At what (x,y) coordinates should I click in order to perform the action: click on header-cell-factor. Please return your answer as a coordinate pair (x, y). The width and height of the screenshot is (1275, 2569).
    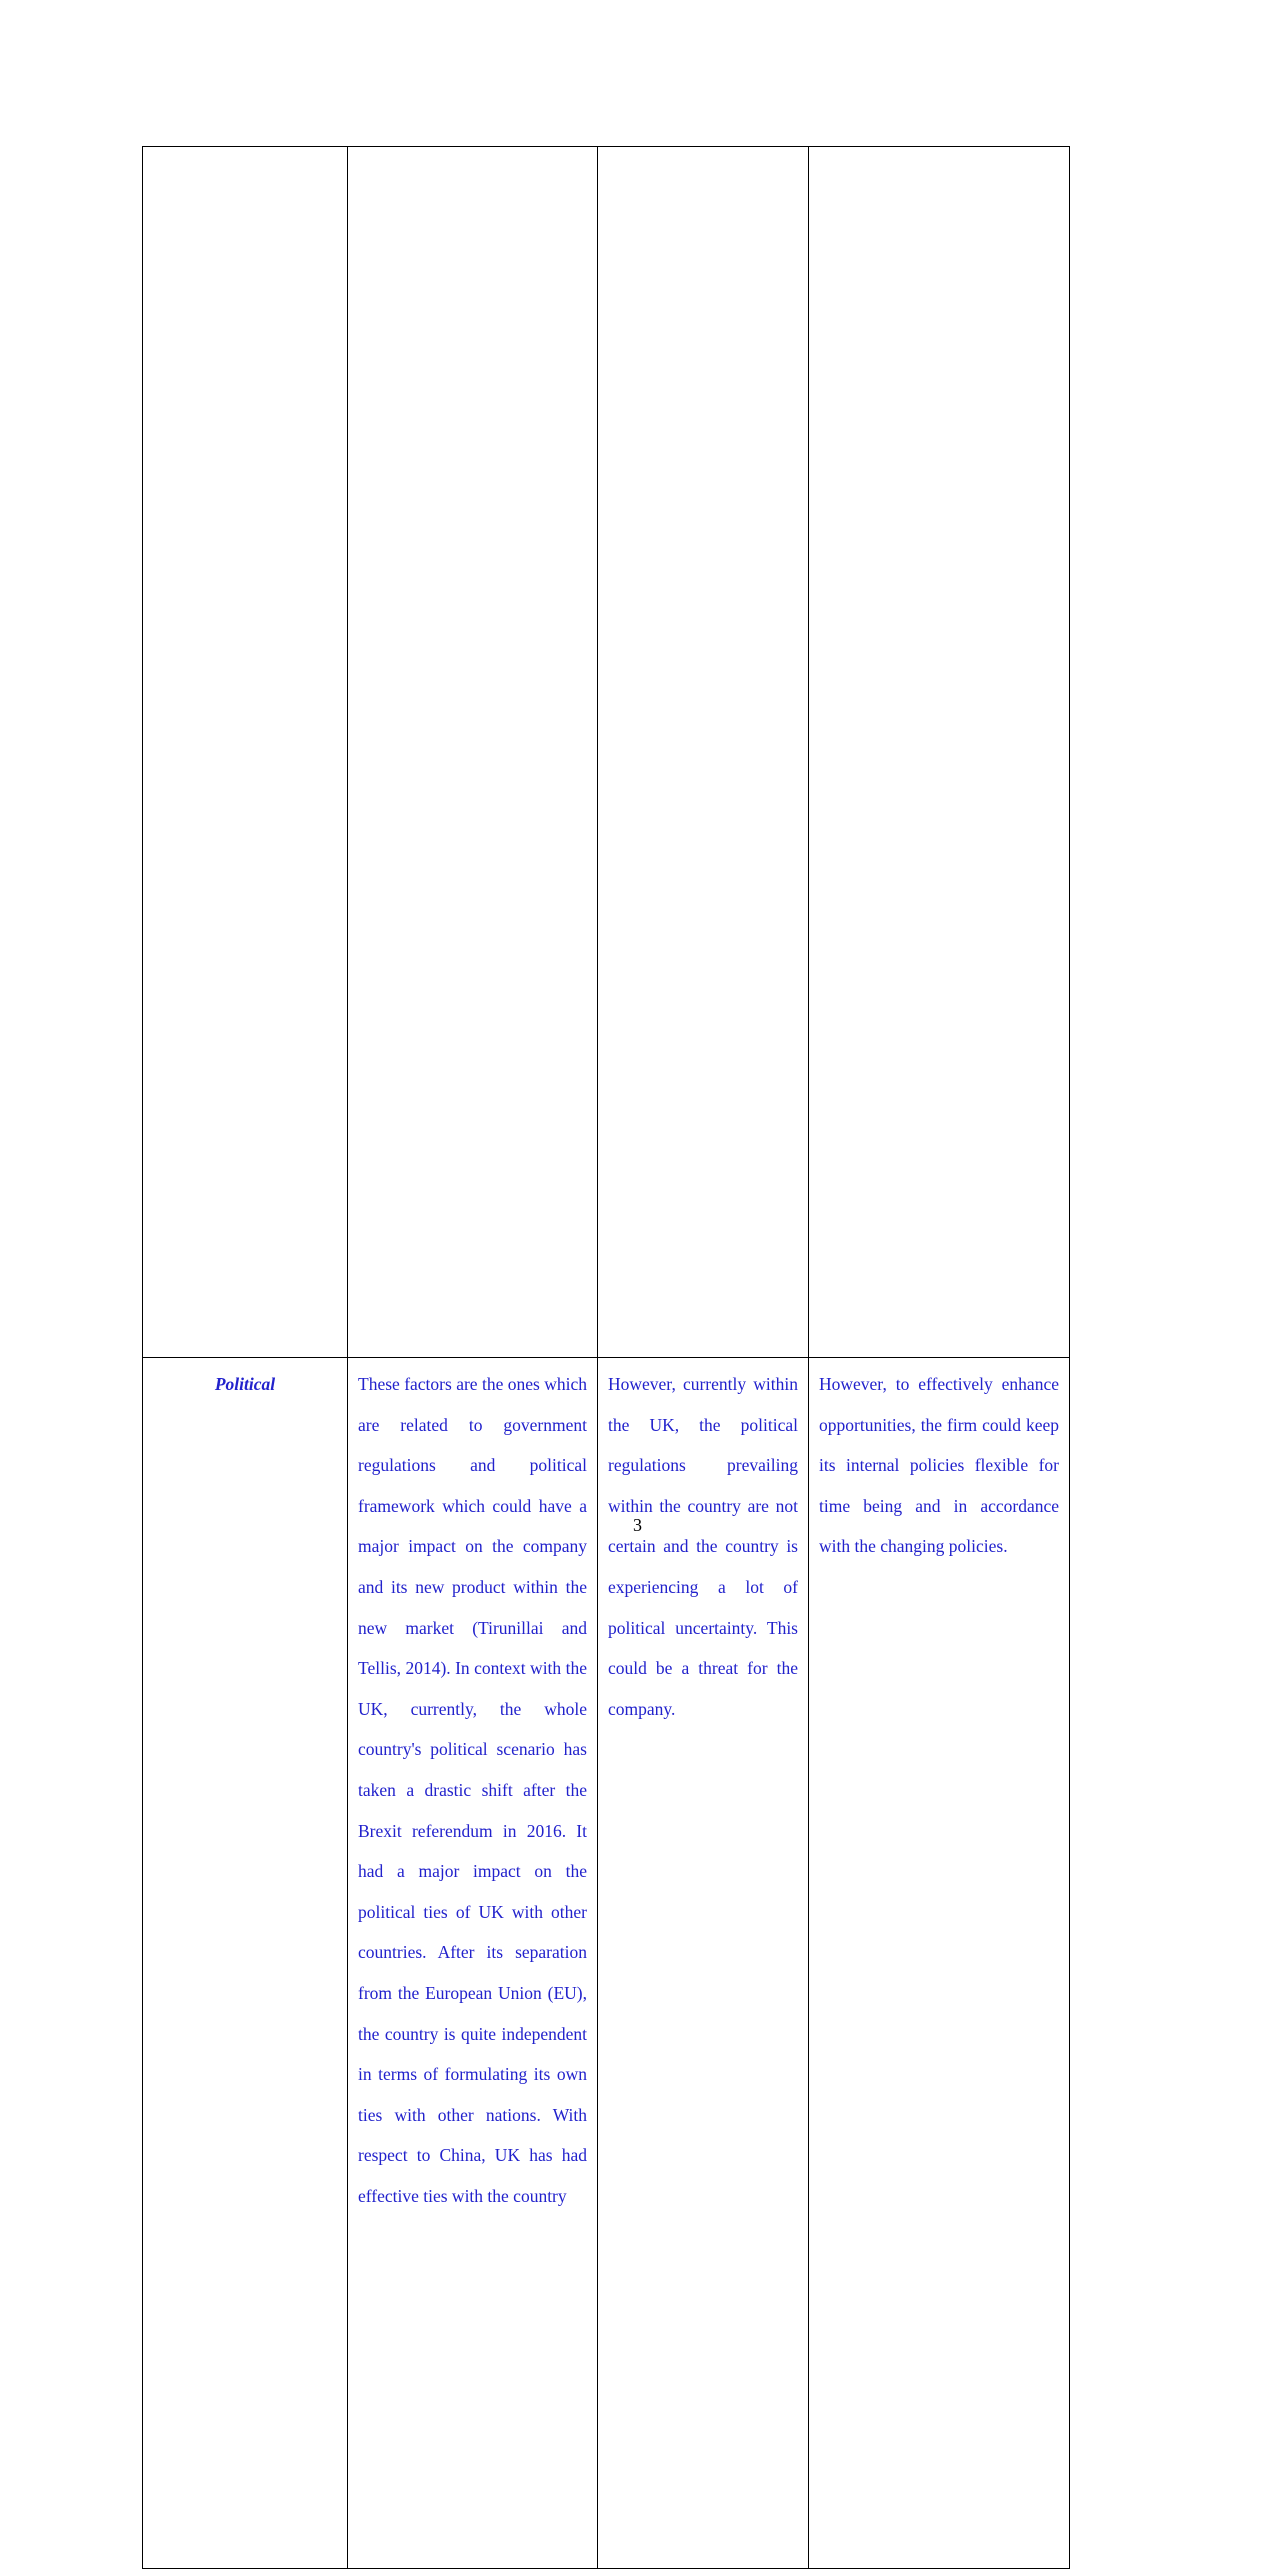
    Looking at the image, I should click on (245, 752).